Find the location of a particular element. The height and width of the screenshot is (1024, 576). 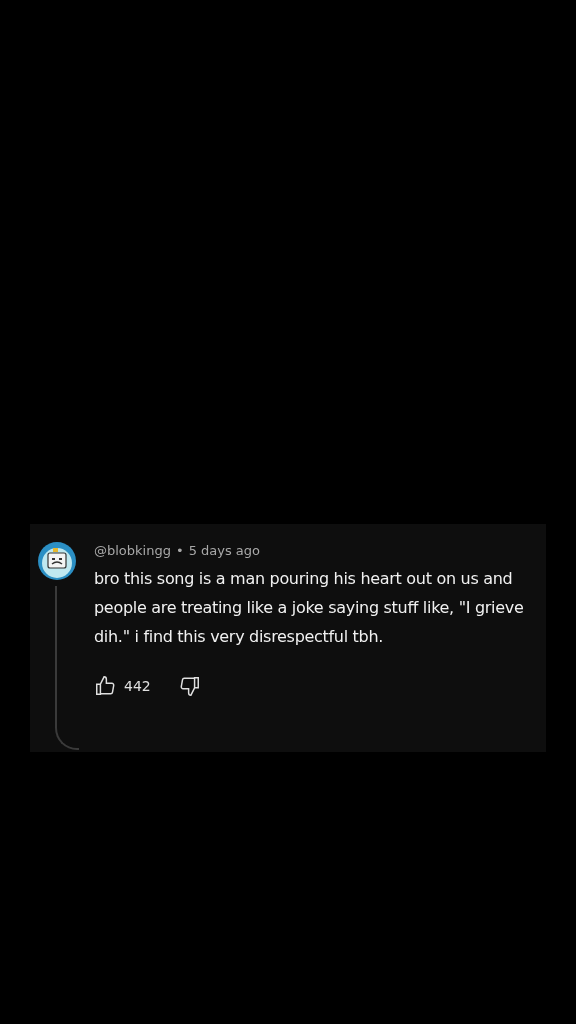

comment-author: @blobkingg is located at coordinates (132, 551).